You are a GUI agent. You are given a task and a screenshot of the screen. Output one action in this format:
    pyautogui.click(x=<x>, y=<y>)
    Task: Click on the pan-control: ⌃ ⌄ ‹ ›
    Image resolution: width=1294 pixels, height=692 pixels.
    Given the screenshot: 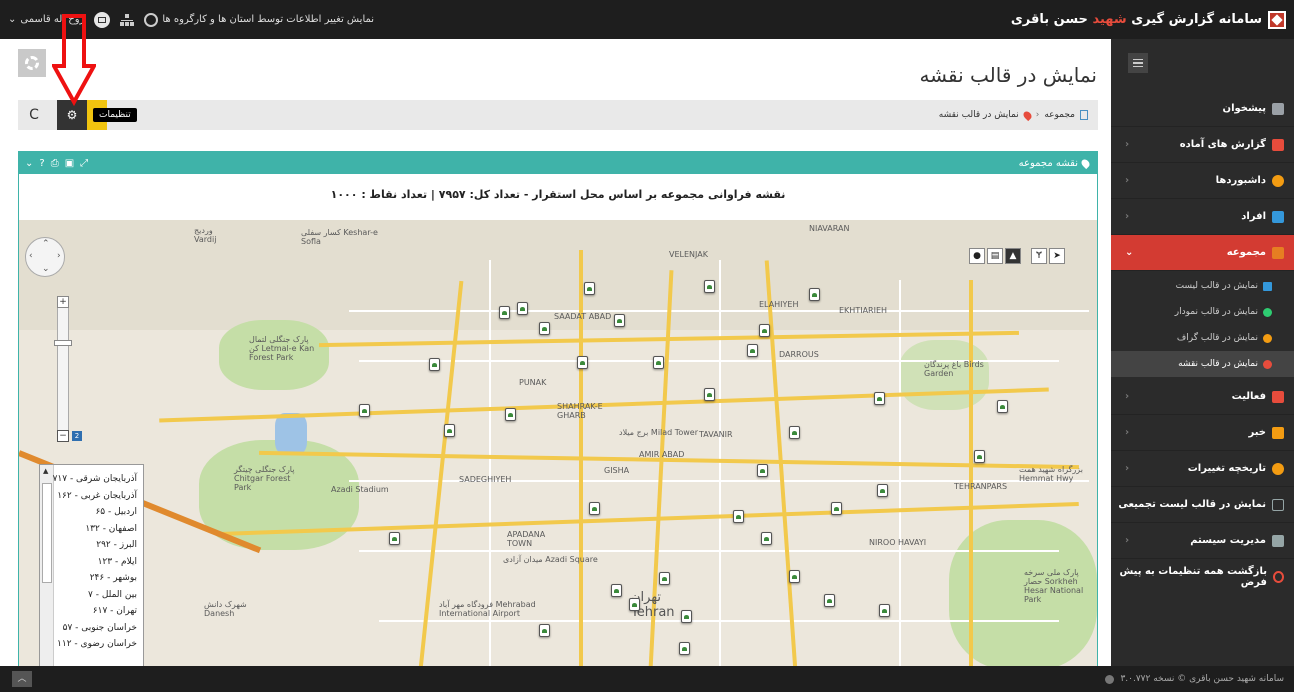 What is the action you would take?
    pyautogui.click(x=45, y=257)
    